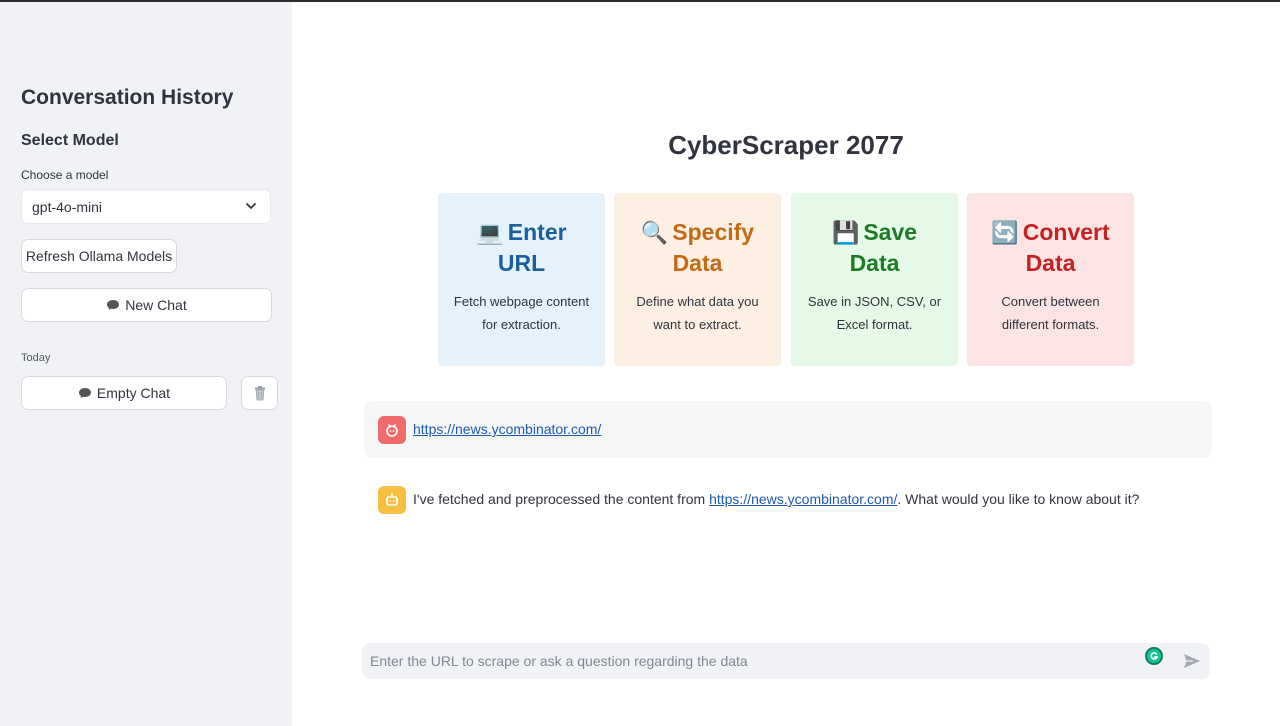 The width and height of the screenshot is (1280, 726). What do you see at coordinates (67, 206) in the screenshot?
I see `model-select-value: gpt-4o-mini` at bounding box center [67, 206].